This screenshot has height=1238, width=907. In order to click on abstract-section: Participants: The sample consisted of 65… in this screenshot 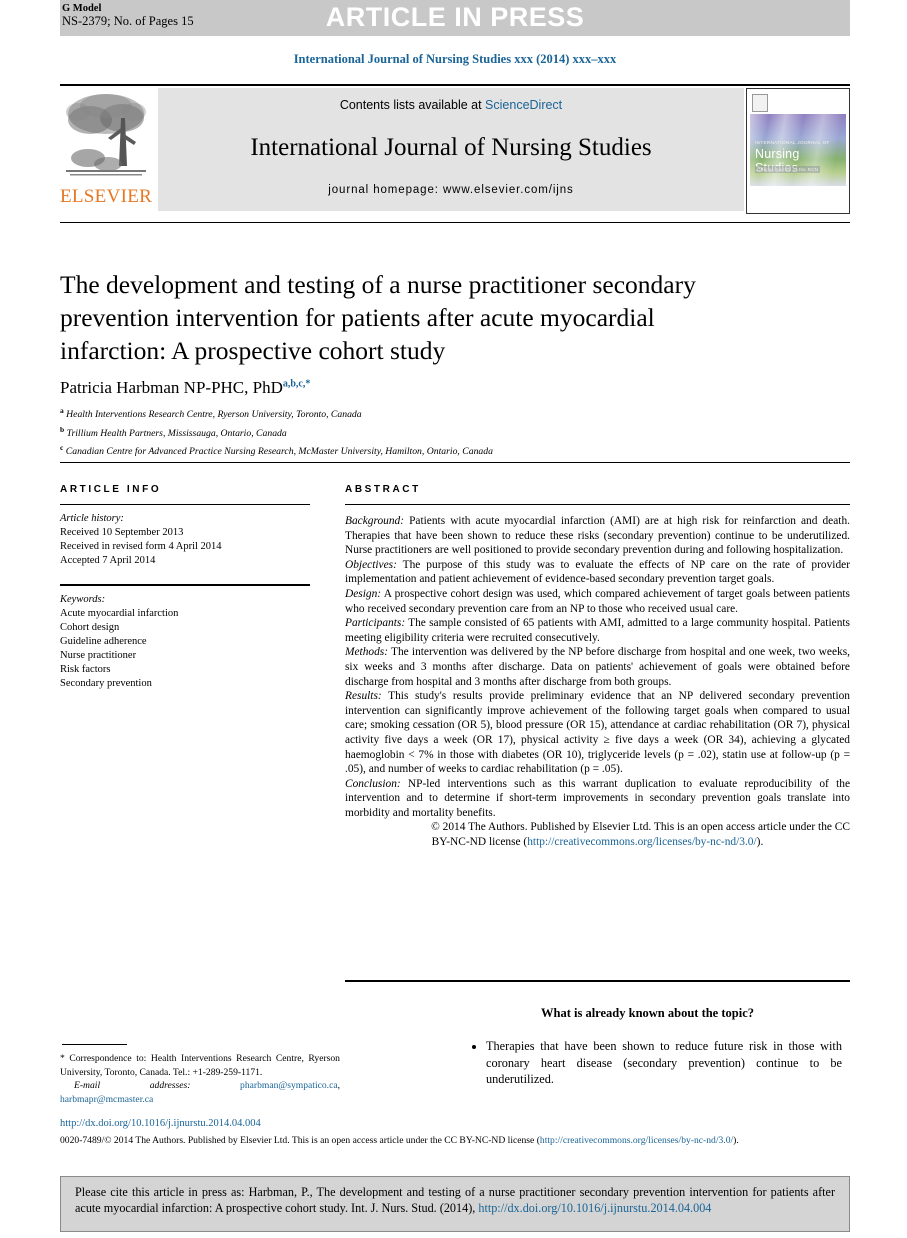, I will do `click(597, 630)`.